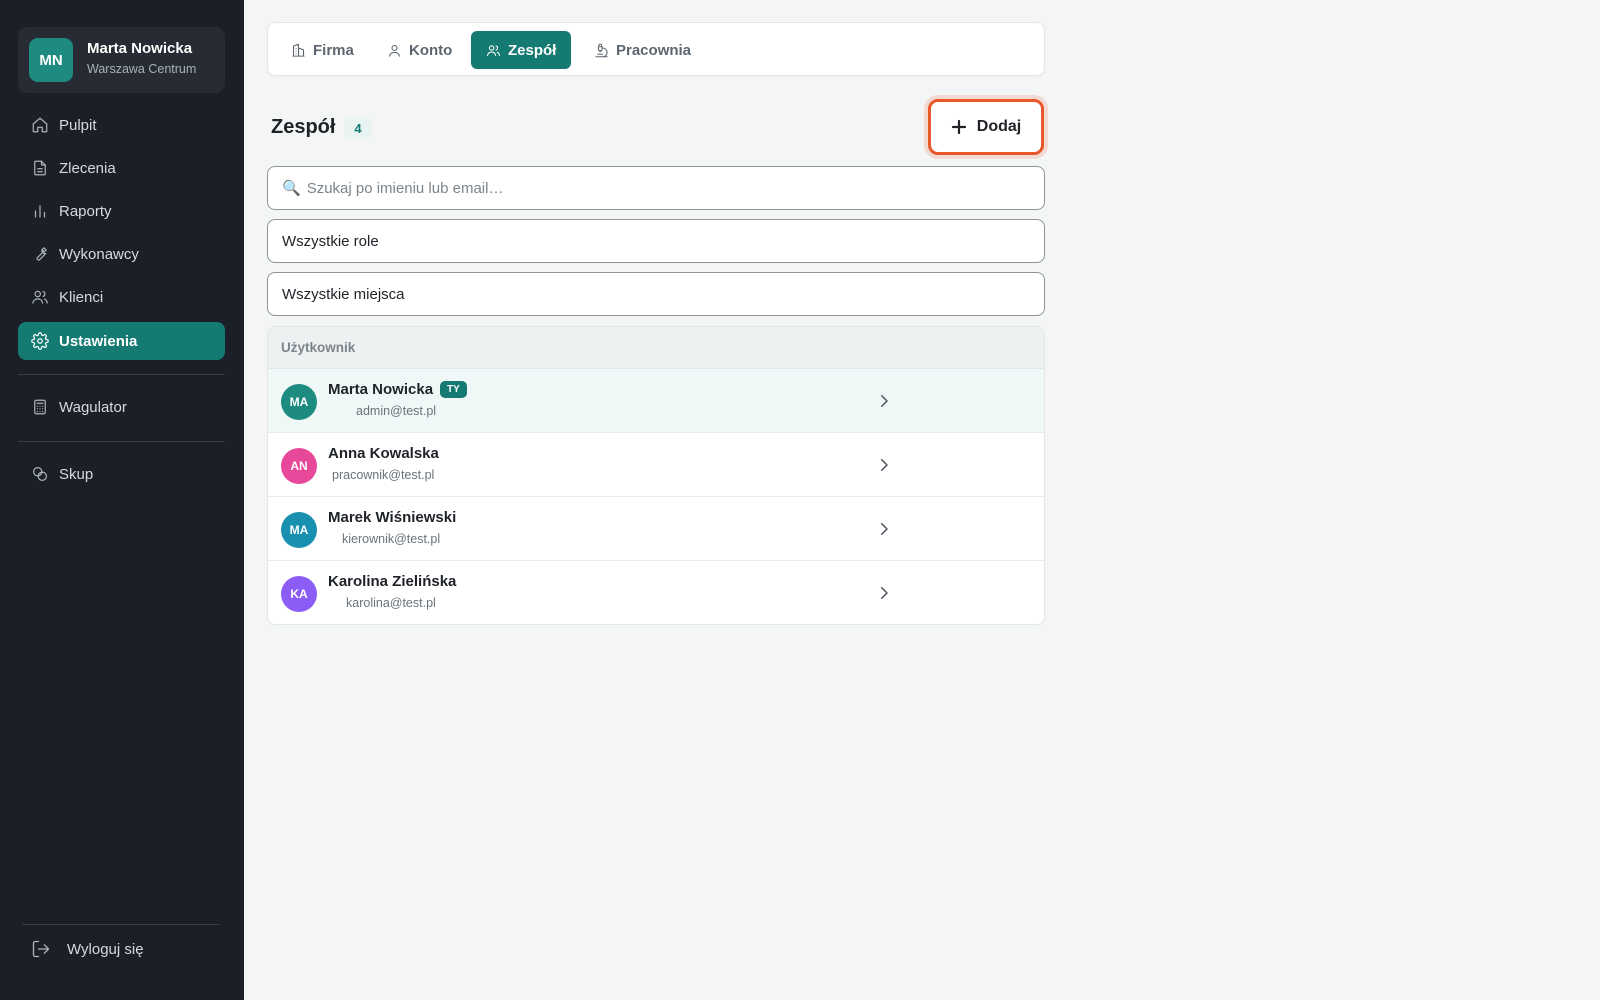 The image size is (1600, 1000). Describe the element at coordinates (532, 50) in the screenshot. I see `tab-label: Zespół` at that location.